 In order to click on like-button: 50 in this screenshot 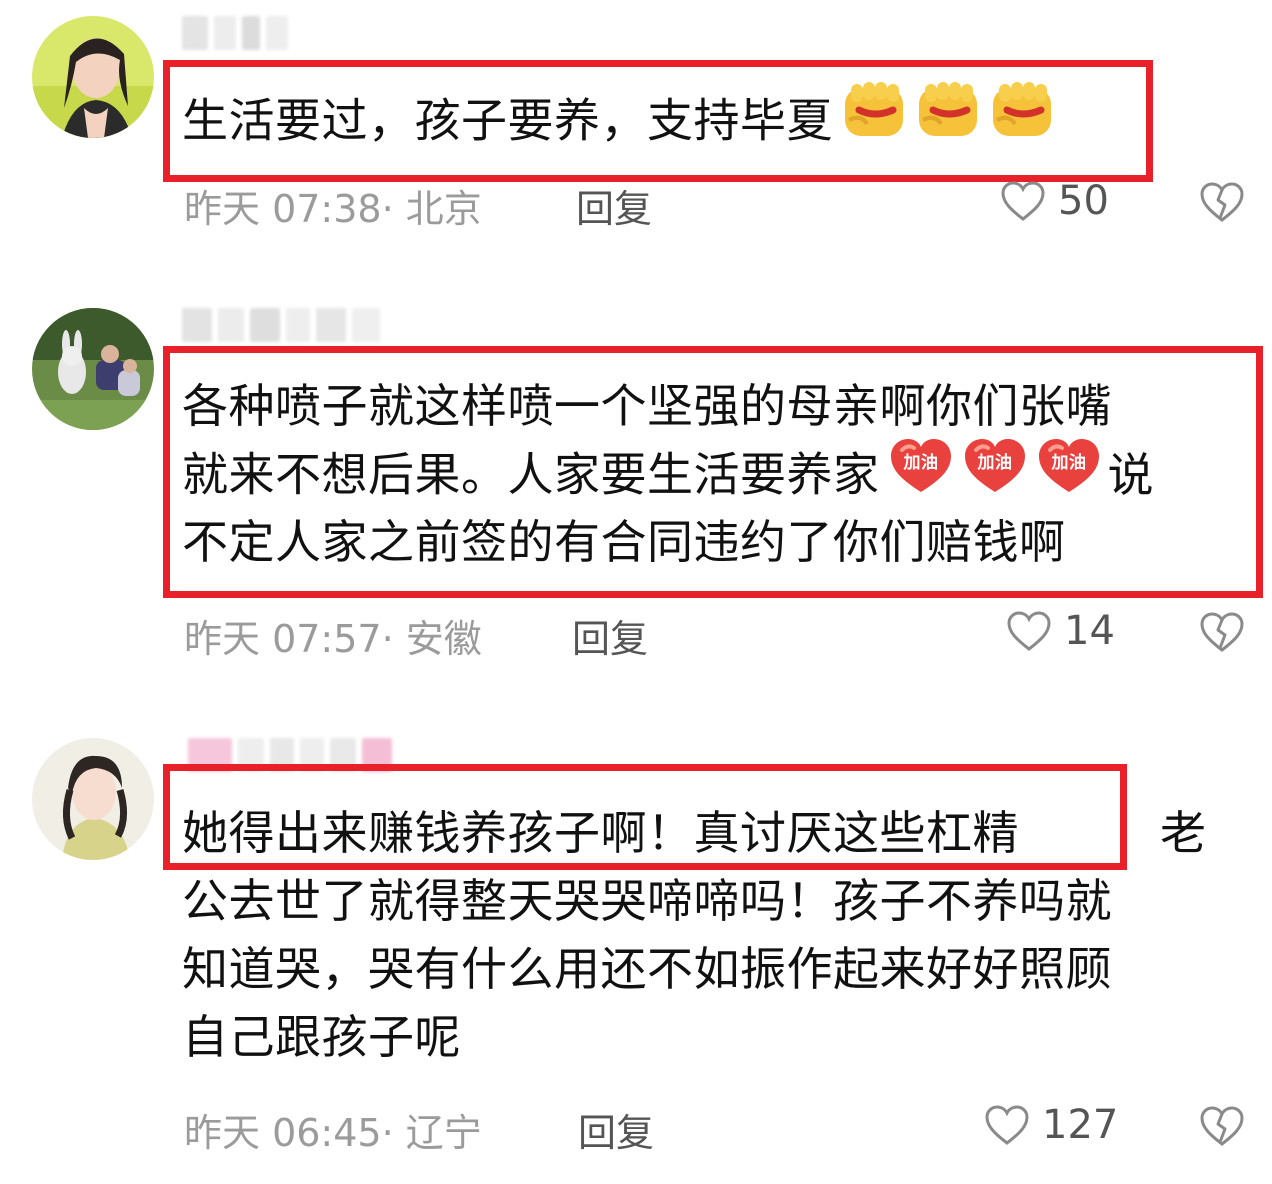, I will do `click(1054, 201)`.